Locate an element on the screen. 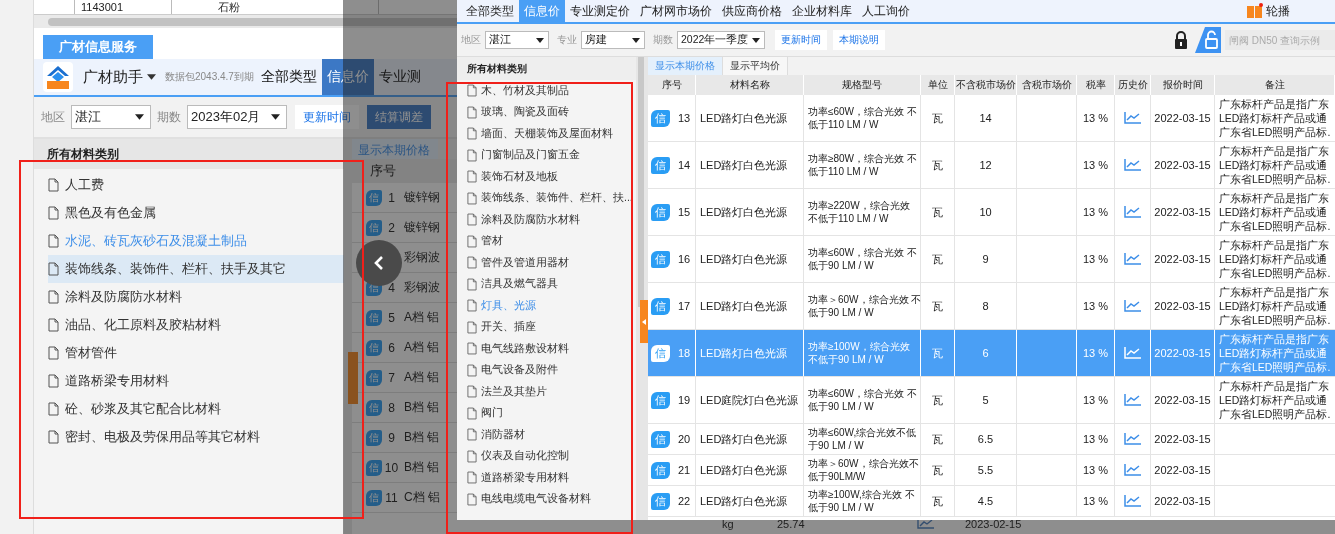 The height and width of the screenshot is (534, 1335). lock-icon is located at coordinates (1181, 40).